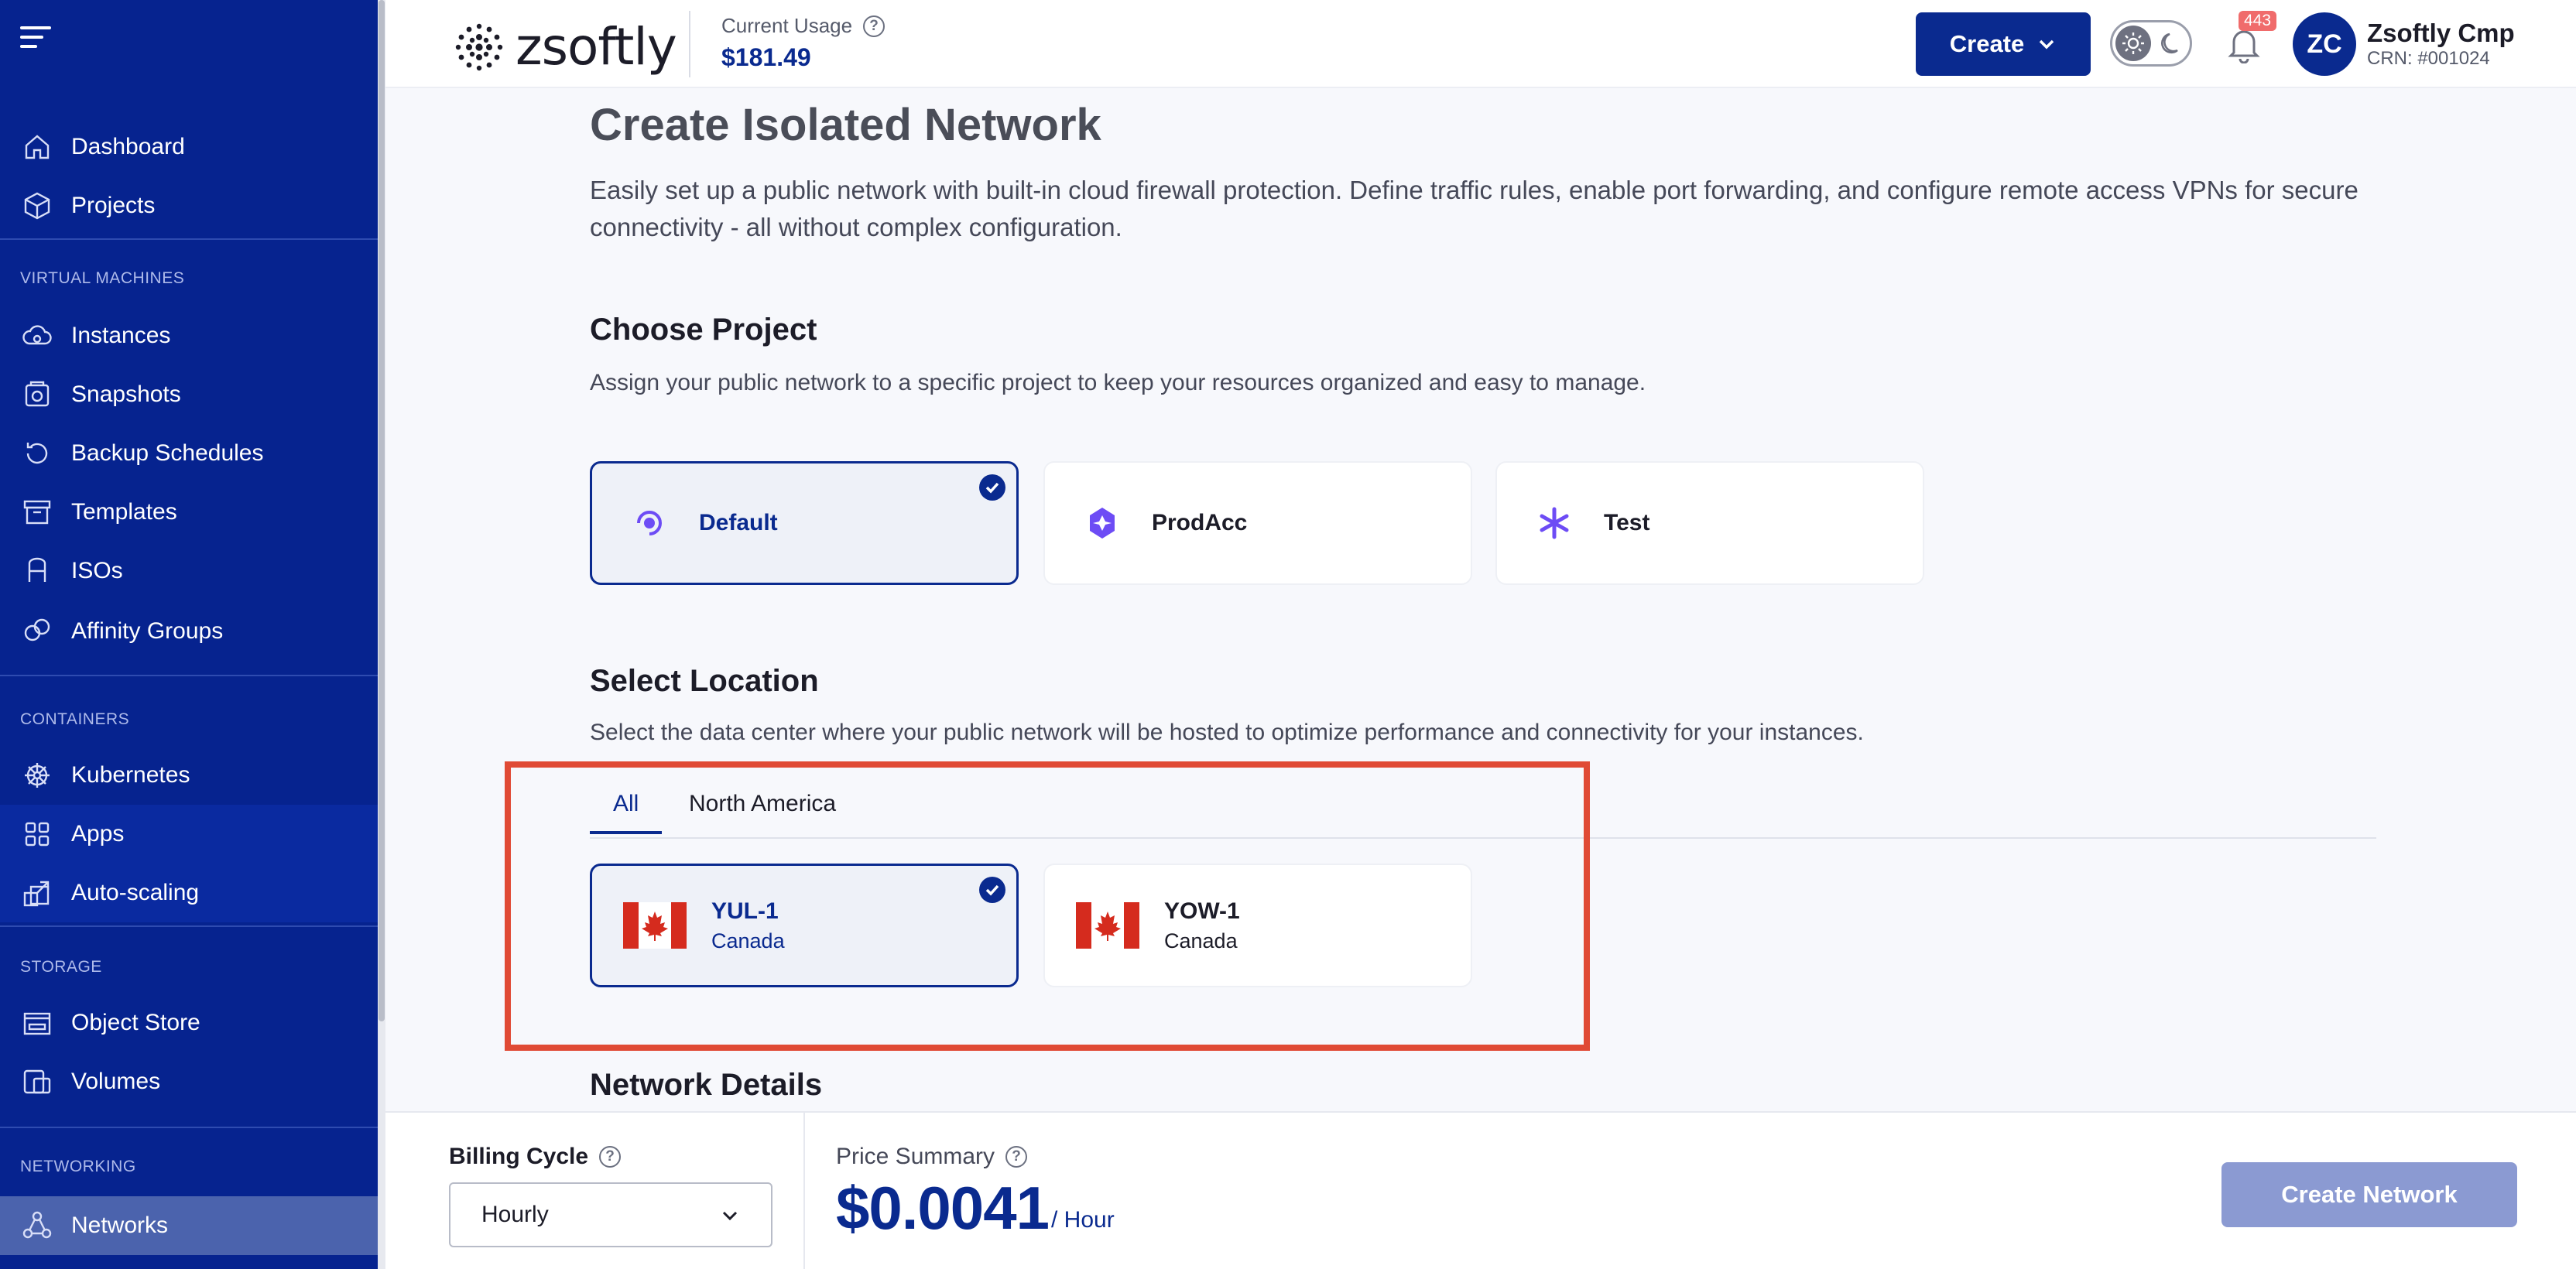 This screenshot has height=1269, width=2576. What do you see at coordinates (37, 336) in the screenshot?
I see `cloud-icon` at bounding box center [37, 336].